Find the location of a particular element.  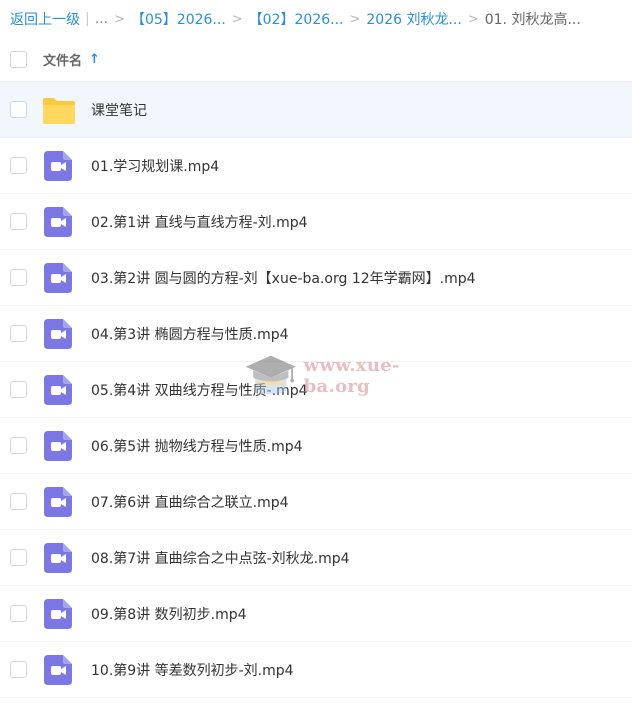

file-row: 04.第3讲 椭圆方程与性质.mp4 is located at coordinates (316, 334).